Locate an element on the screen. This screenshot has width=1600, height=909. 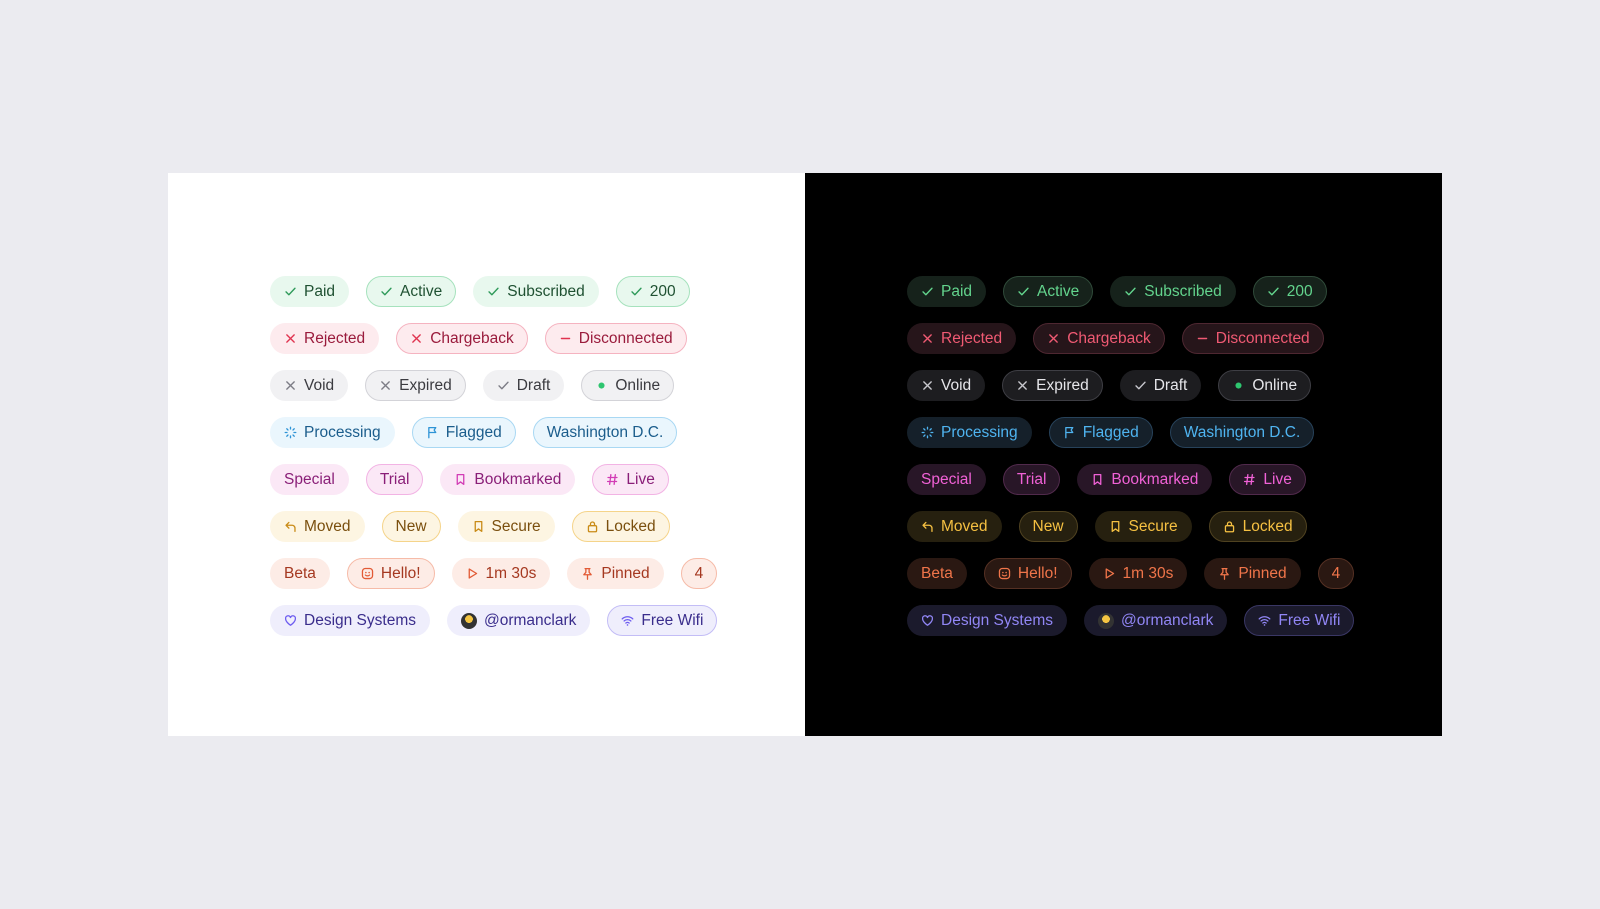
badge-draft: Draft is located at coordinates (1160, 385).